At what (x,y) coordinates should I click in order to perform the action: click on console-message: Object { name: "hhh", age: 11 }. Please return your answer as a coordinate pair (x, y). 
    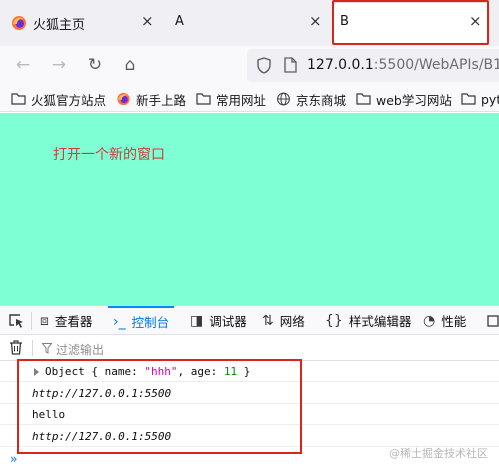
    Looking at the image, I should click on (249, 371).